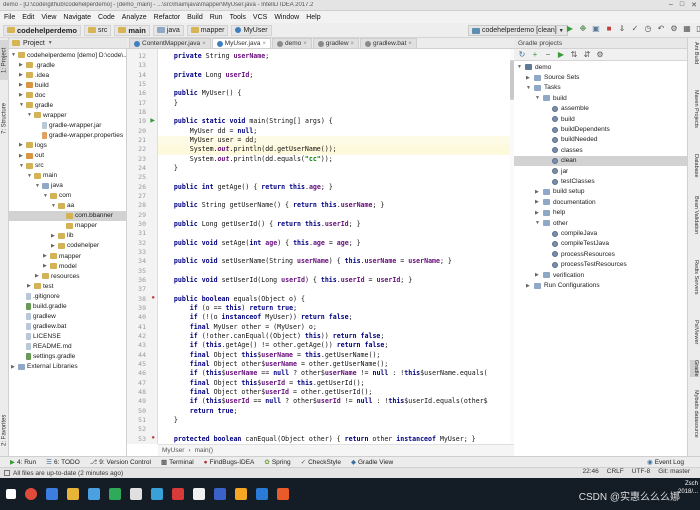  Describe the element at coordinates (33, 145) in the screenshot. I see `project-tree-item: ▶ logs` at that location.